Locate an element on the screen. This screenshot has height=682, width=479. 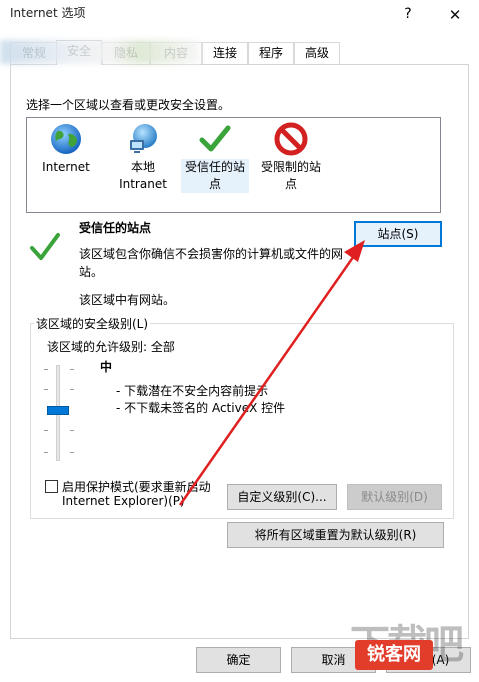
level-detail: - 不下载未签名的 ActiveX 控件 is located at coordinates (201, 408).